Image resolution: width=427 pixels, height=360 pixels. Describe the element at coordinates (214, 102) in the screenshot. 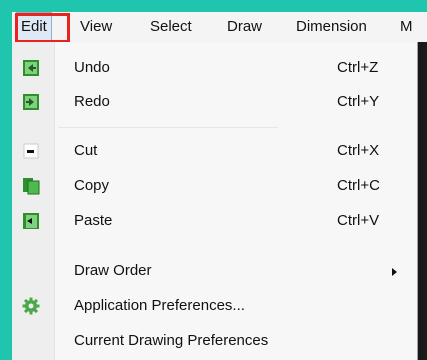

I see `menu-item-redo: Redo Ctrl+Y` at that location.